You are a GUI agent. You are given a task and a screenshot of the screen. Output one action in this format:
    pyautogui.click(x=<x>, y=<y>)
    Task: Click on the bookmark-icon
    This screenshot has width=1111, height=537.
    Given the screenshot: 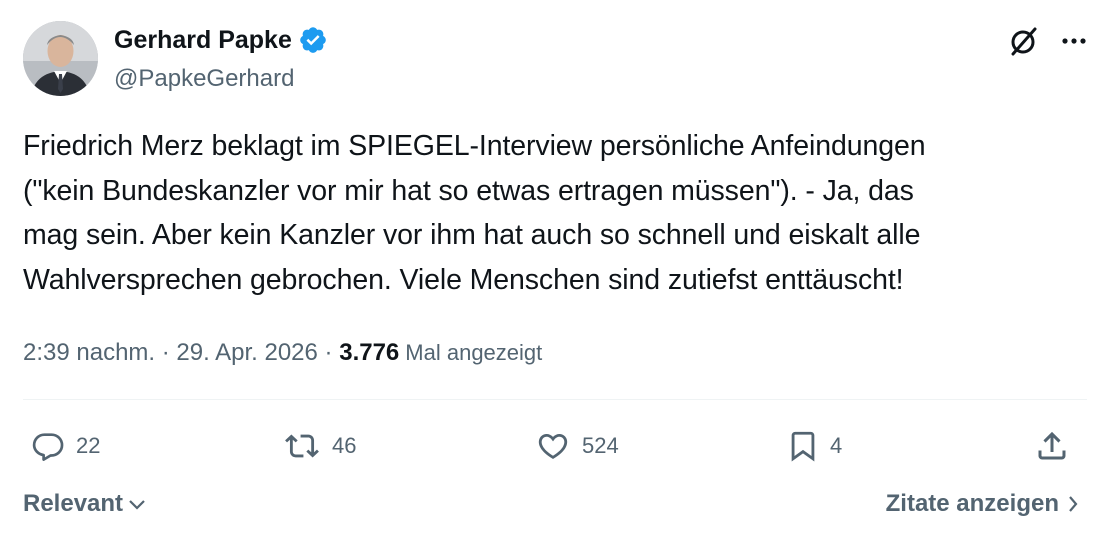 What is the action you would take?
    pyautogui.click(x=803, y=446)
    